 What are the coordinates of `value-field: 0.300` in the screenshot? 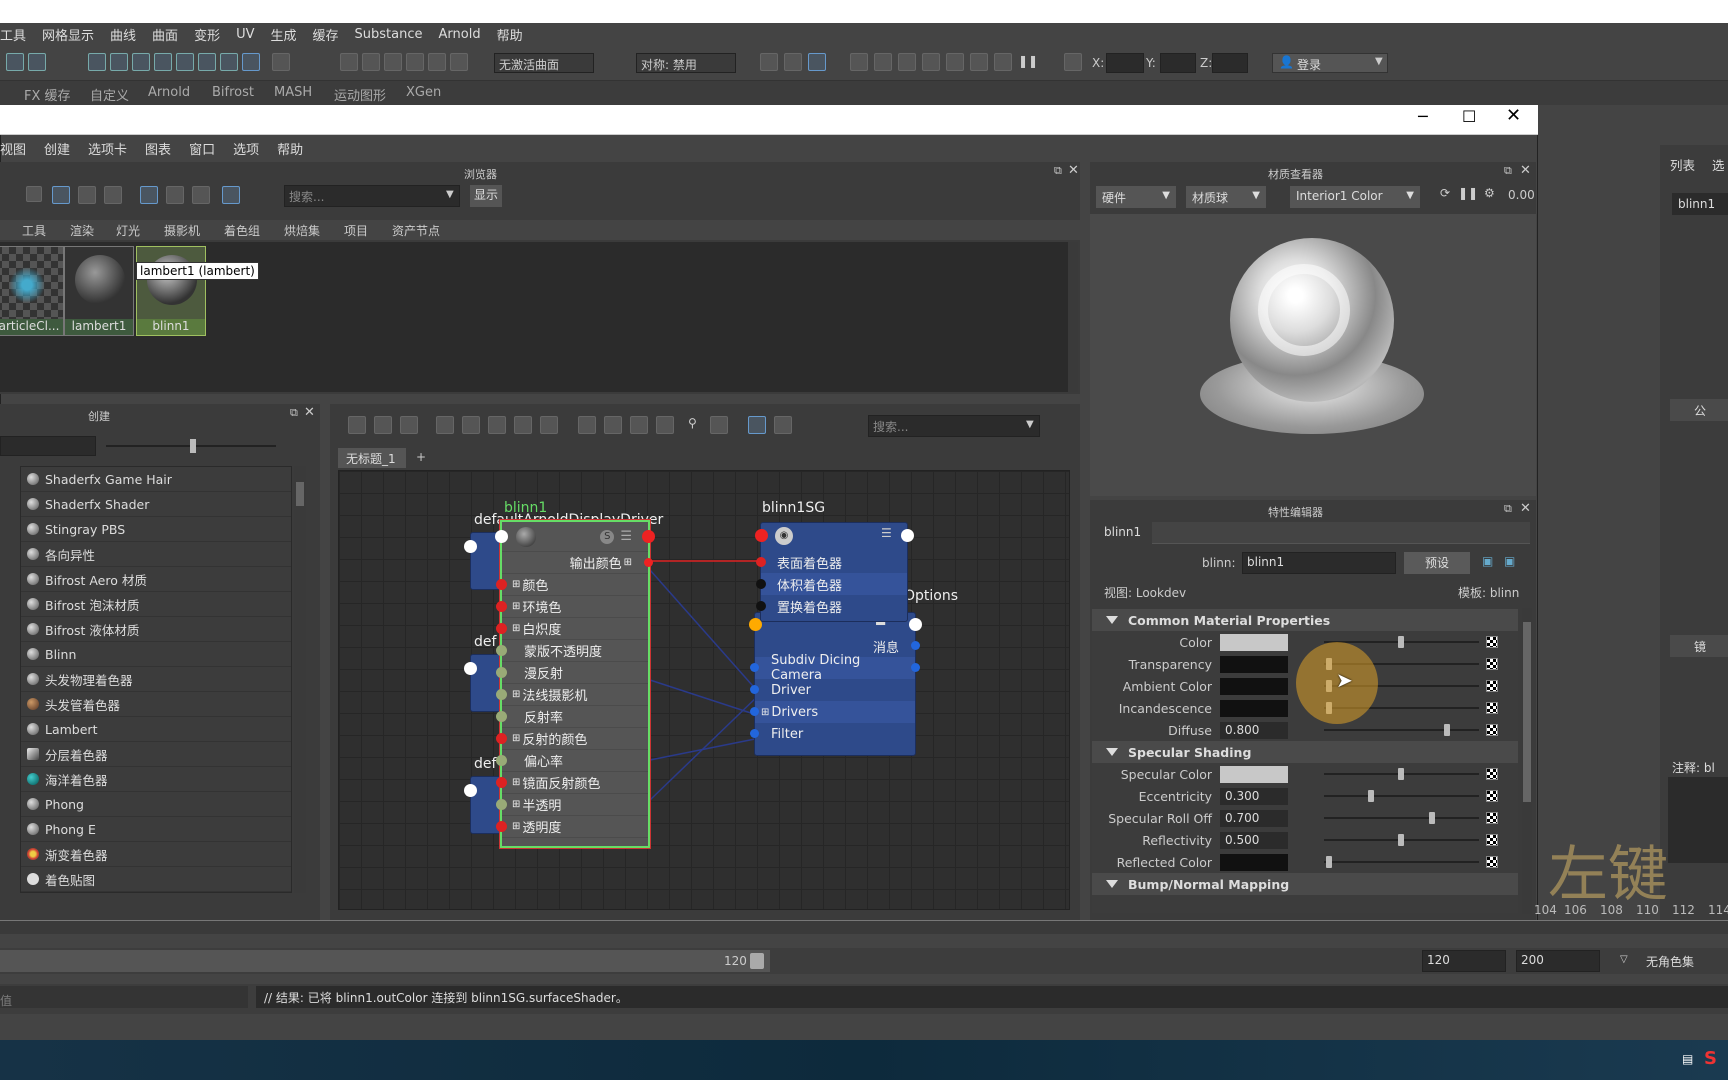 It's located at (1254, 796).